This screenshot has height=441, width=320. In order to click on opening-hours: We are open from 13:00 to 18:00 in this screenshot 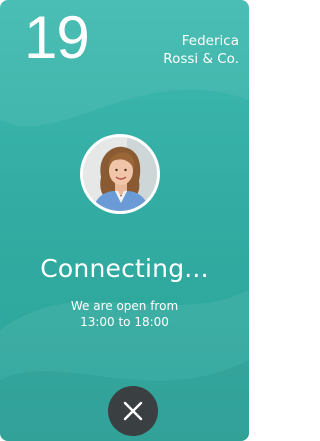, I will do `click(124, 314)`.